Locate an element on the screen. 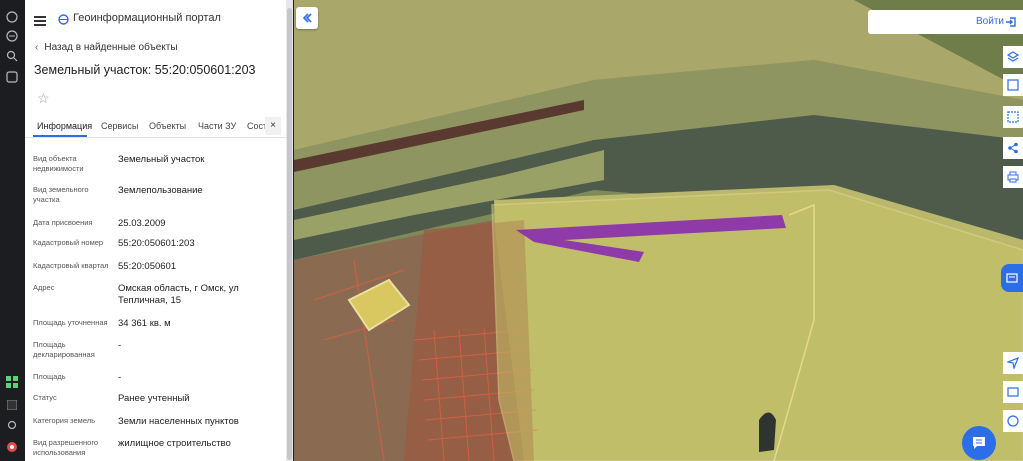 Image resolution: width=1023 pixels, height=461 pixels. chat-icon is located at coordinates (979, 443).